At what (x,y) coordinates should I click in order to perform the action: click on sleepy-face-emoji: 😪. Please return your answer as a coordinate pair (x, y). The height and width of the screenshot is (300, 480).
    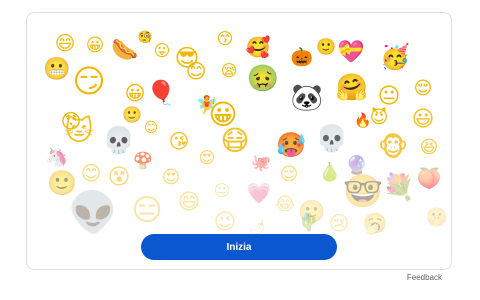
    Looking at the image, I should click on (229, 70).